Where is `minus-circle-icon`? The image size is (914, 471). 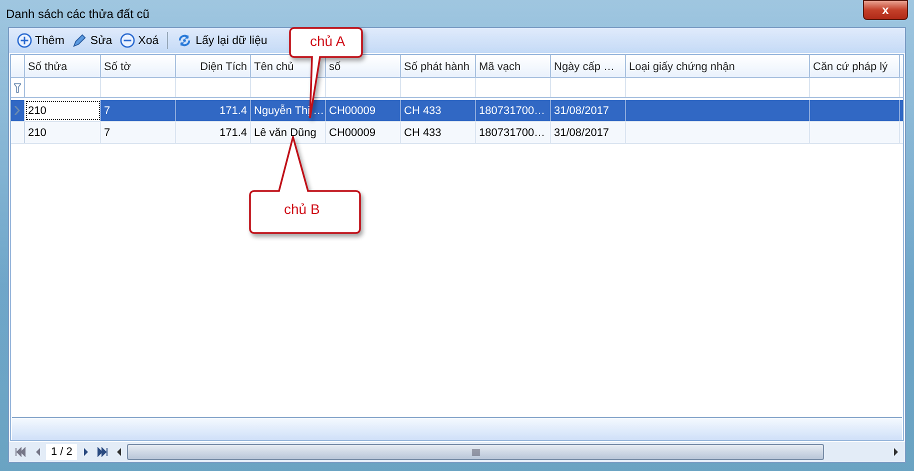 minus-circle-icon is located at coordinates (128, 40).